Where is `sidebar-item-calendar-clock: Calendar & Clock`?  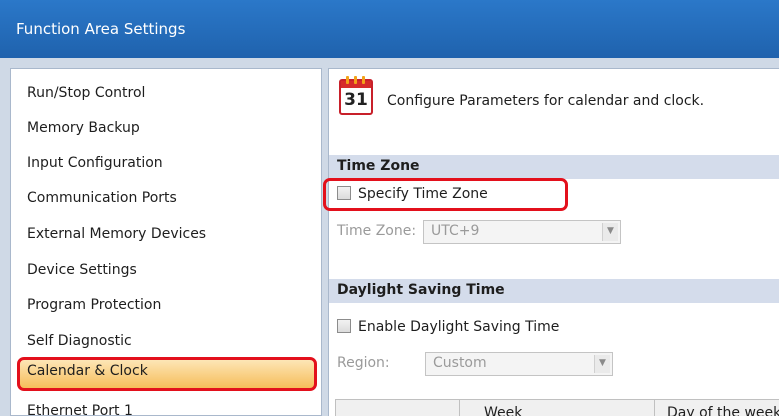 sidebar-item-calendar-clock: Calendar & Clock is located at coordinates (167, 374).